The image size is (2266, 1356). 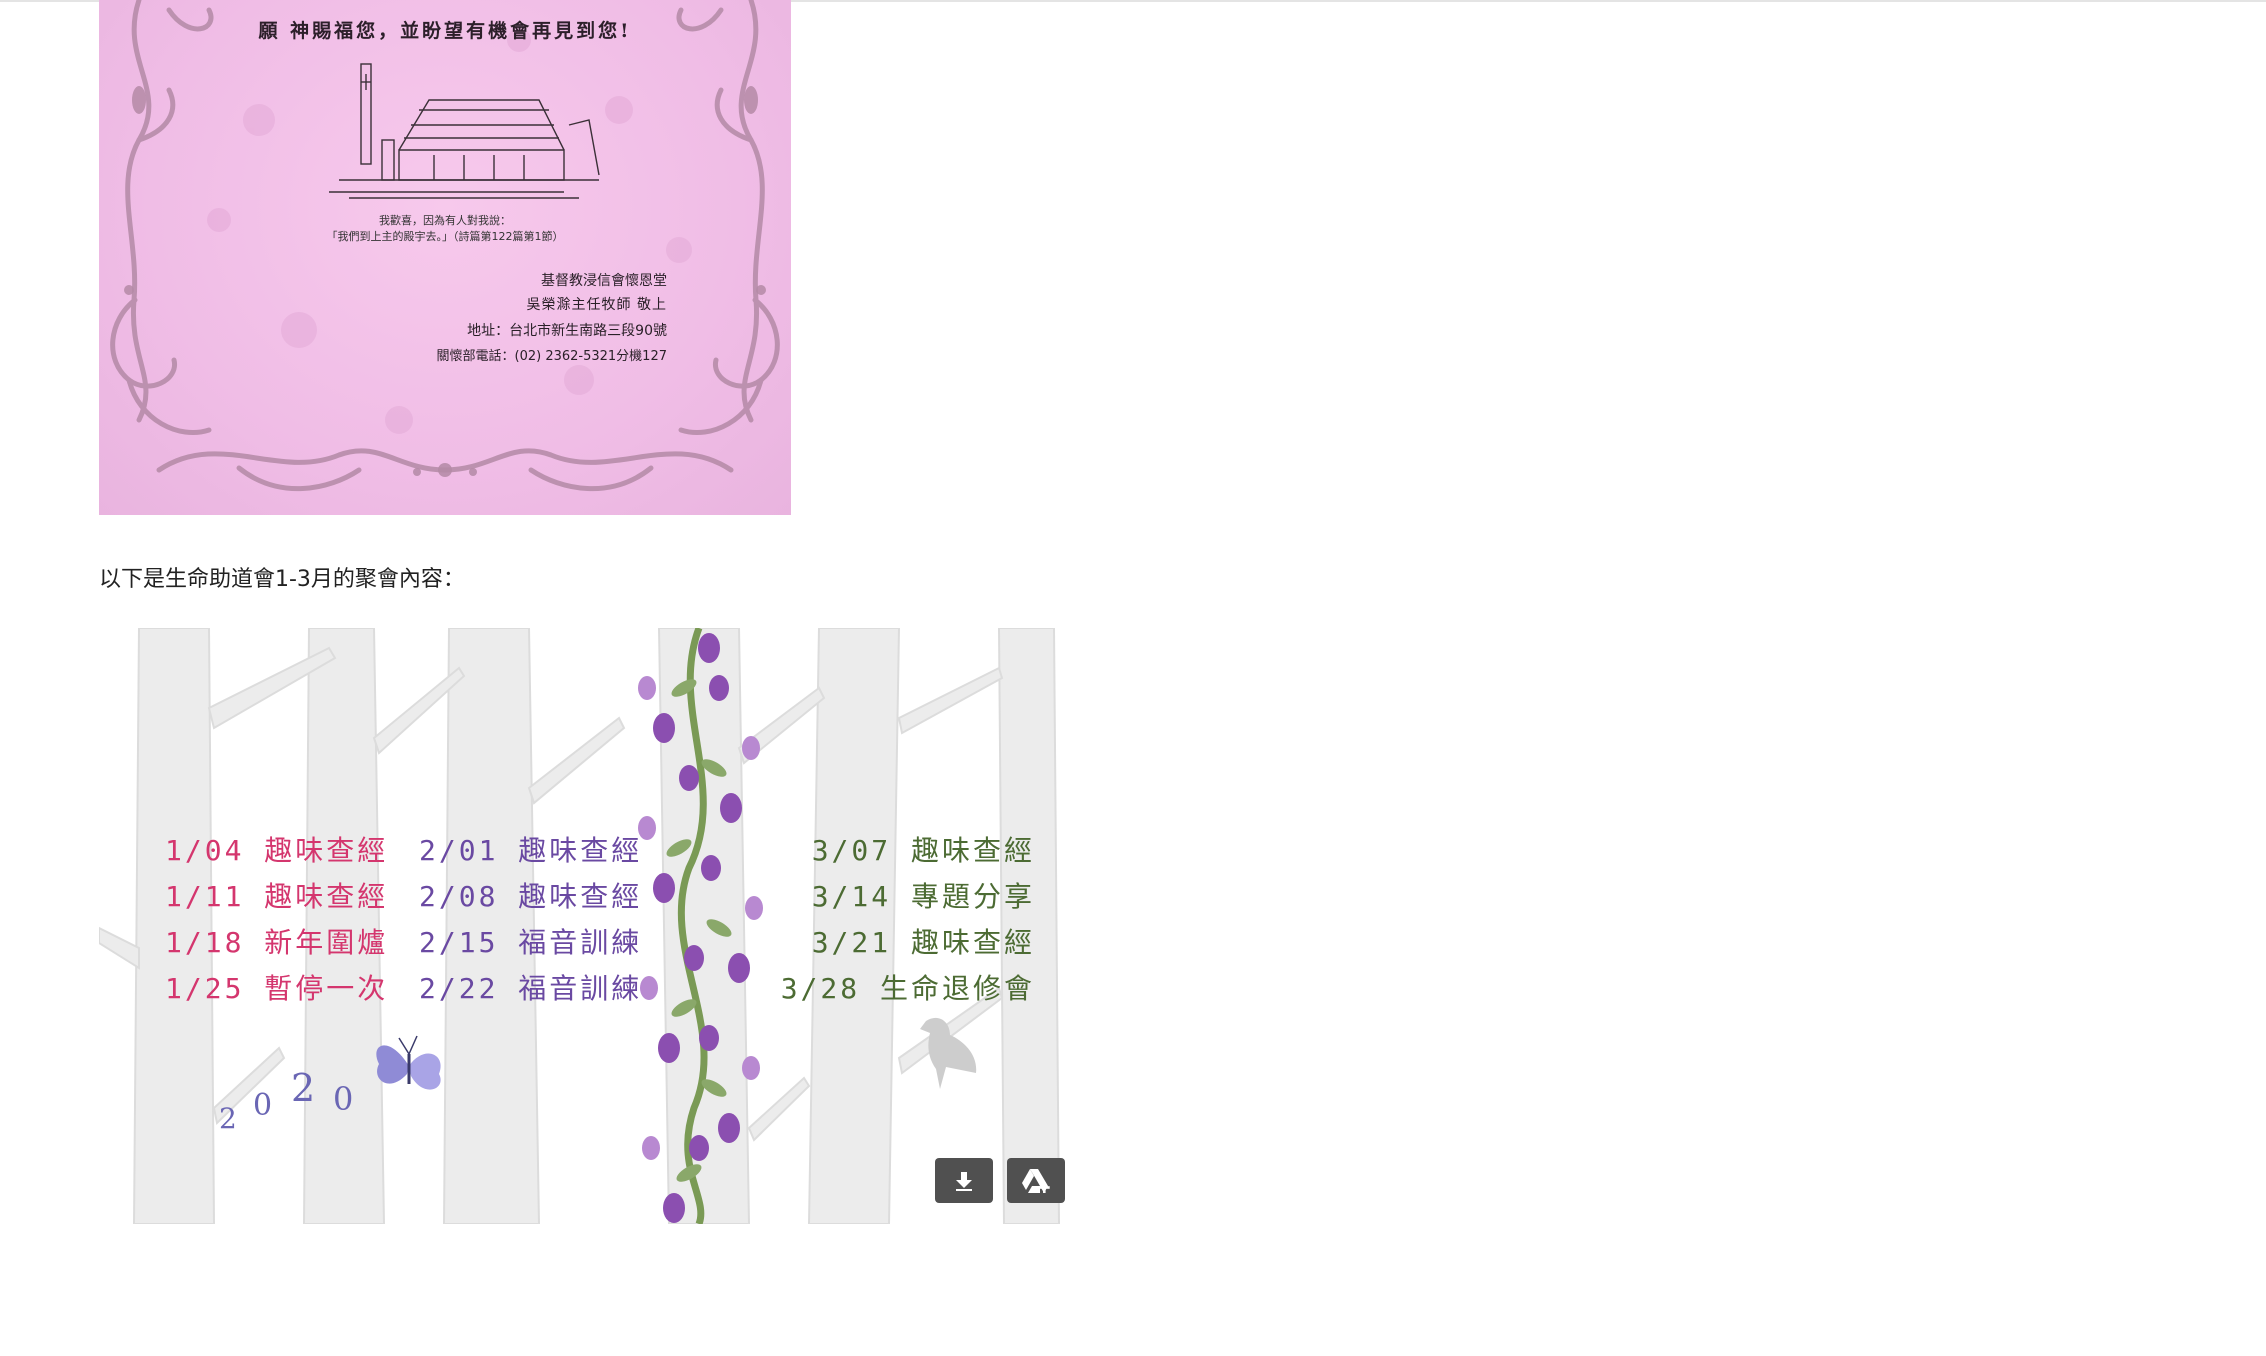 What do you see at coordinates (276, 920) in the screenshot?
I see `january-schedule: 1/04 趣味查經 1/11 趣味查經 1/18 新年圍爐 1/25 暫停一次` at bounding box center [276, 920].